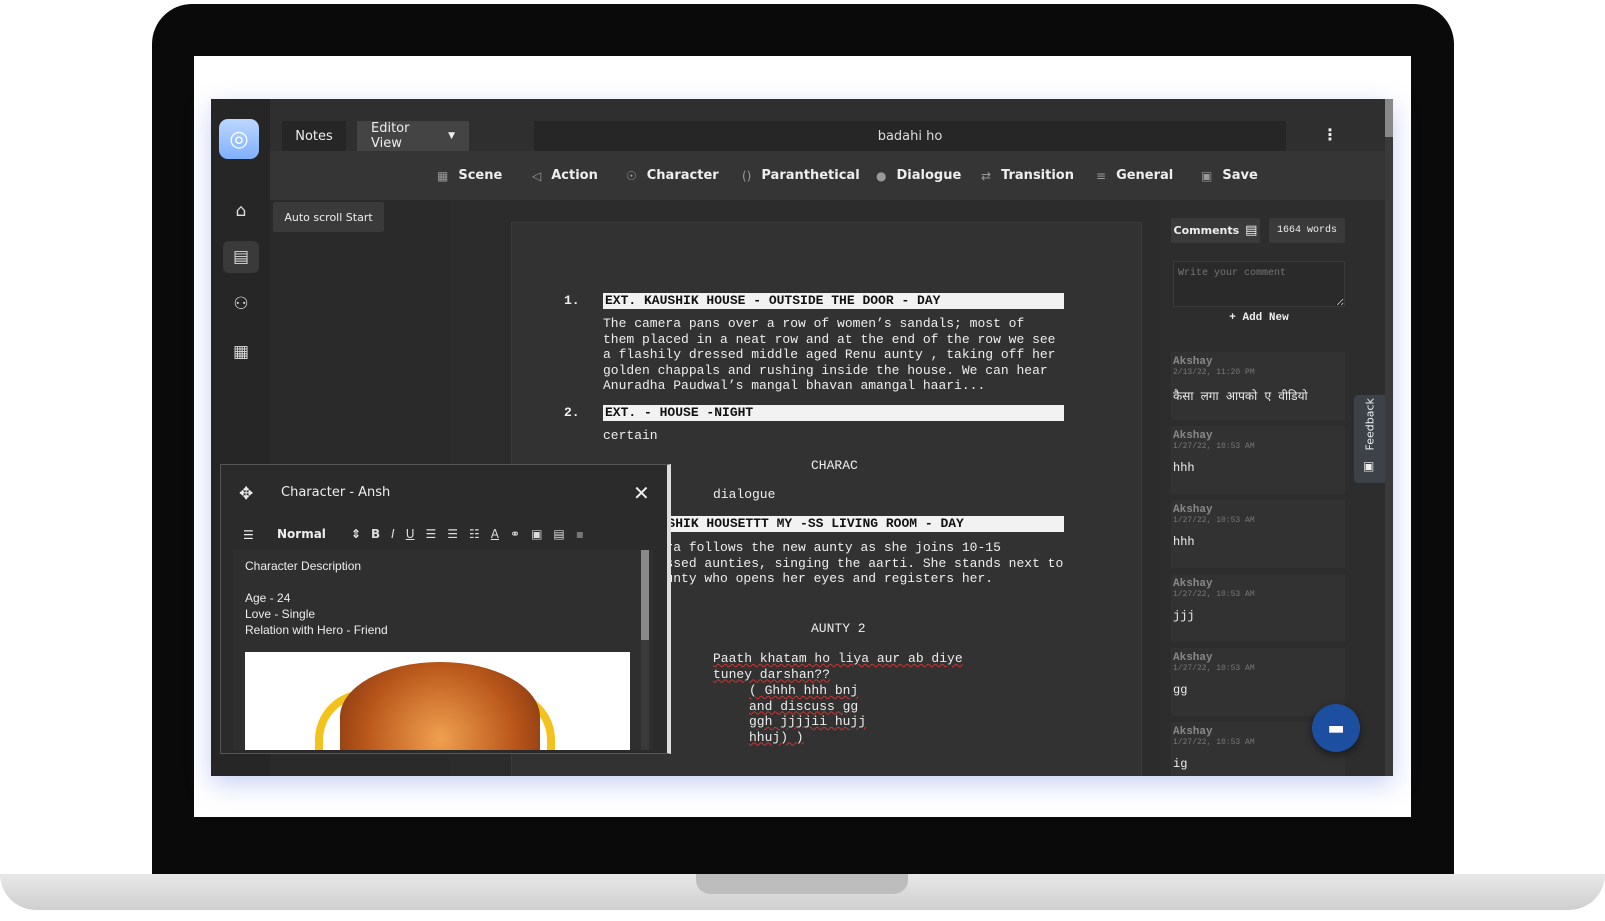 Image resolution: width=1605 pixels, height=921 pixels. I want to click on scene-icon: ▦, so click(443, 175).